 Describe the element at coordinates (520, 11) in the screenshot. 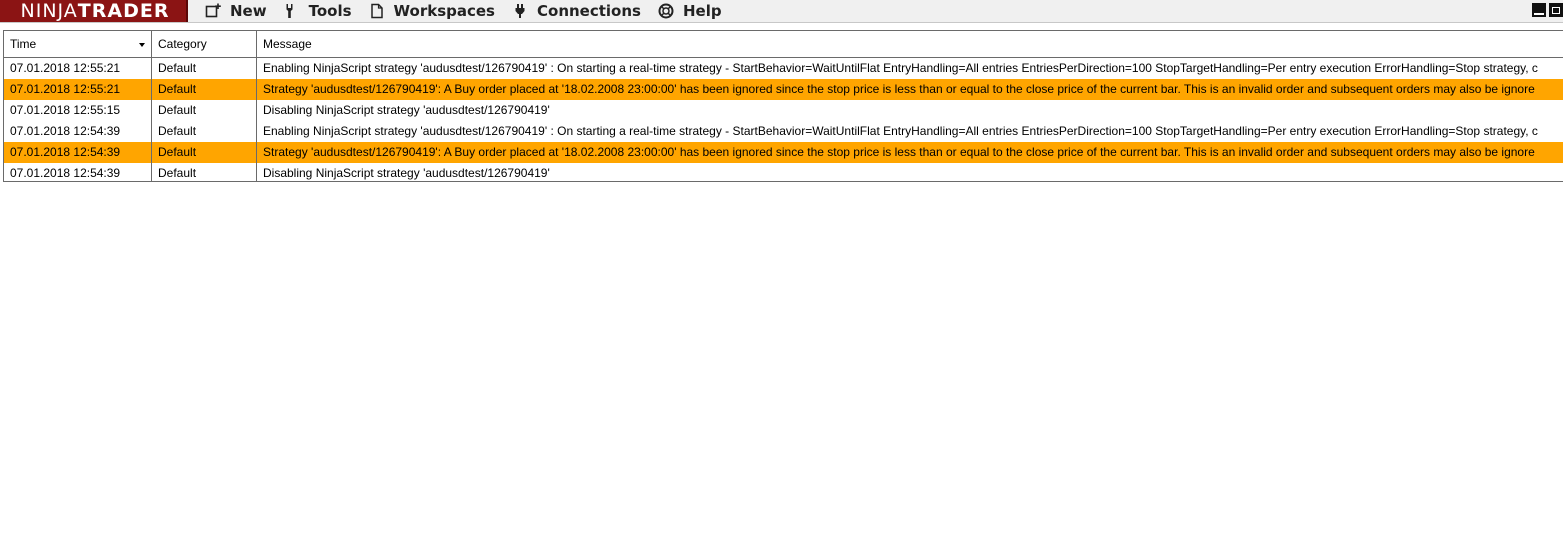

I see `plug-icon` at that location.